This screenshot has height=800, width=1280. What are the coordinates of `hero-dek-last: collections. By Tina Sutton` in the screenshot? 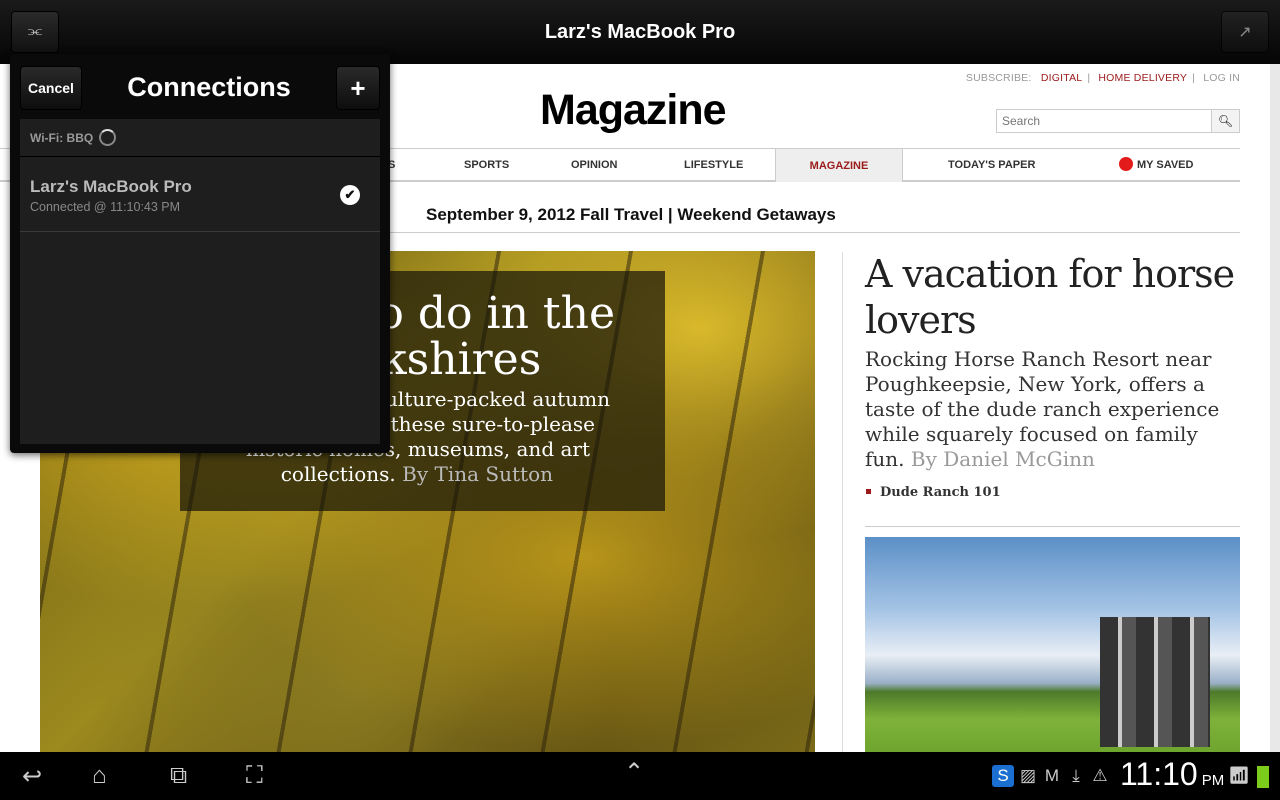 It's located at (397, 474).